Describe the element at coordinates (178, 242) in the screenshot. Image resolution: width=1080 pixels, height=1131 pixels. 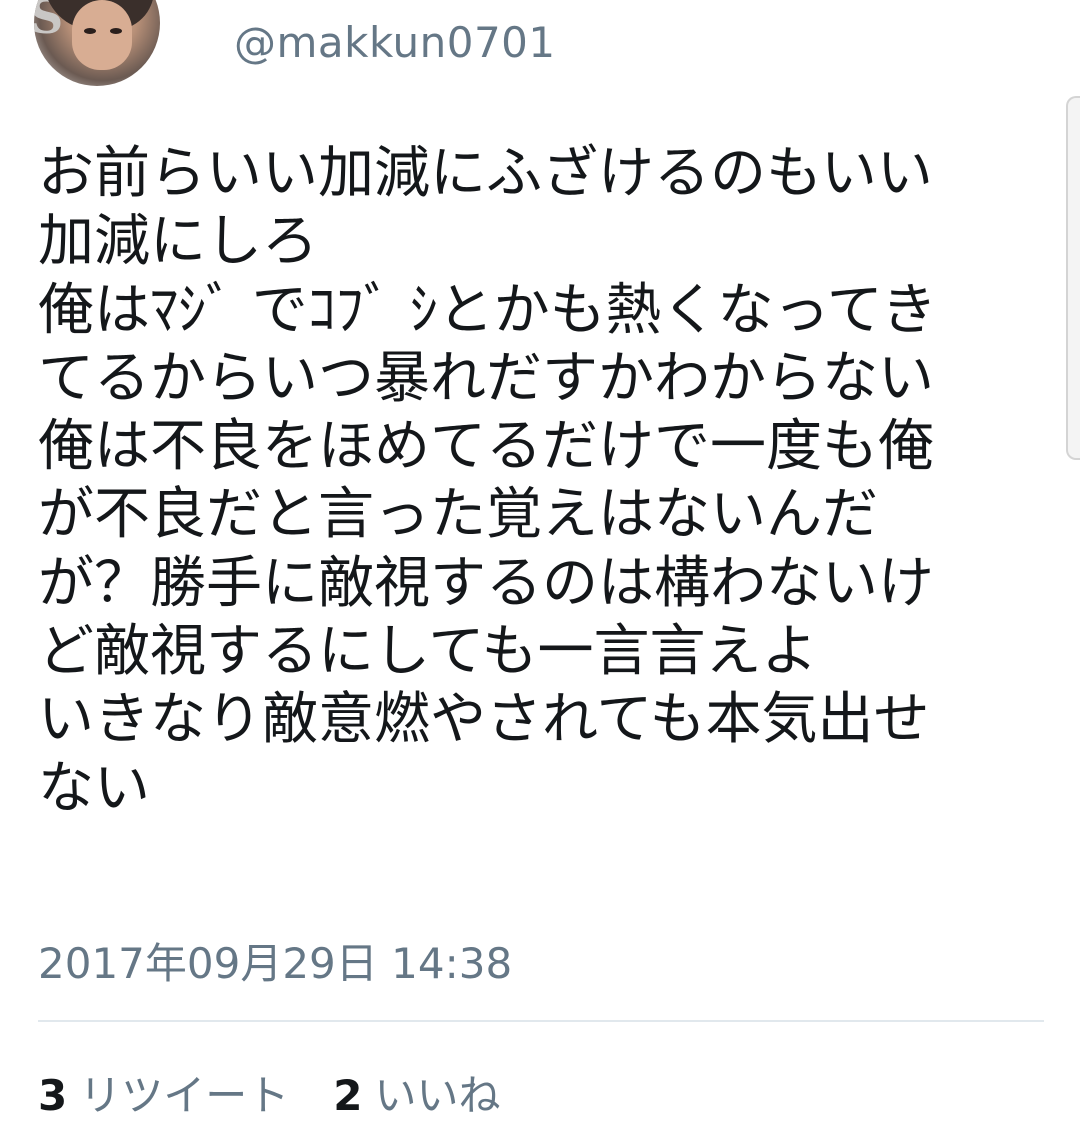
I see `tweet-text-line: 加減にしろ` at that location.